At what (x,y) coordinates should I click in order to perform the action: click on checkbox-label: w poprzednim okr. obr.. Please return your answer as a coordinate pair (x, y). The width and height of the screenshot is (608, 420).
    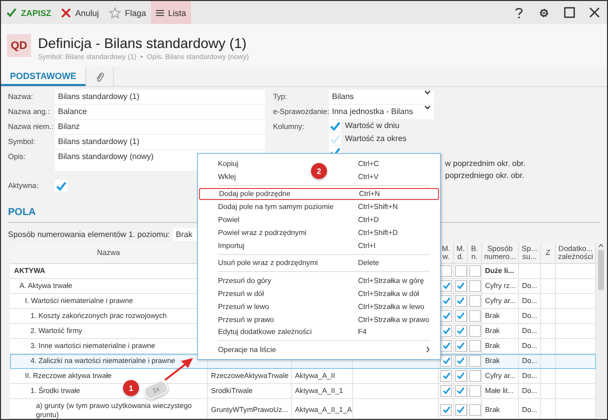
    Looking at the image, I should click on (485, 164).